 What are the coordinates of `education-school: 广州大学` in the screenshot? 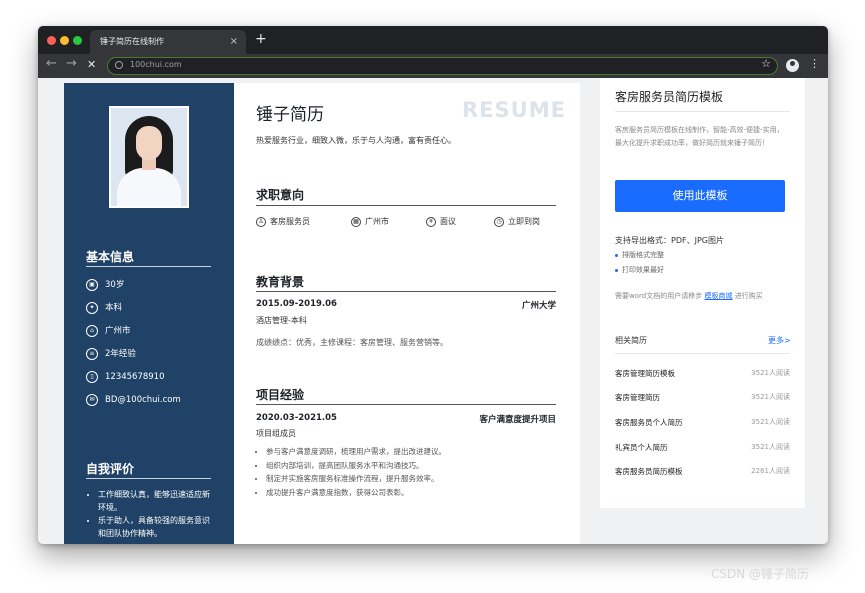 It's located at (538, 306).